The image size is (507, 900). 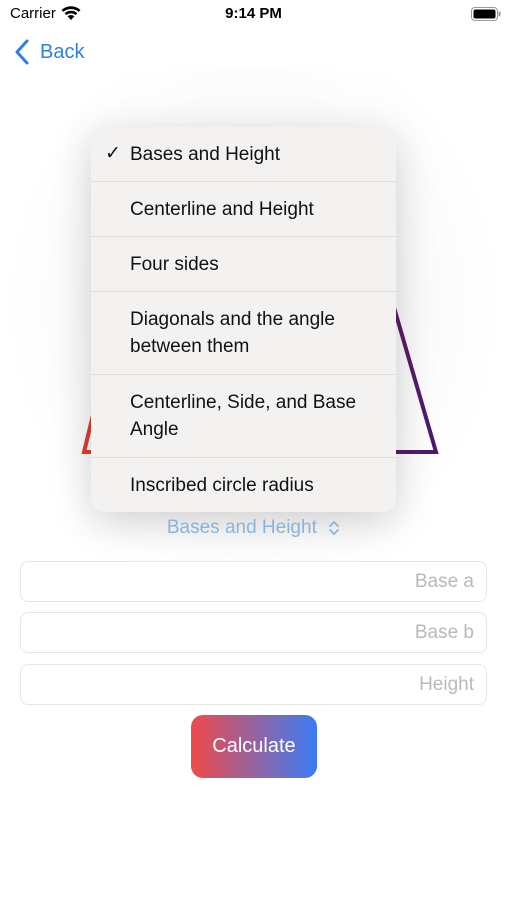 I want to click on menu-item-diagonals-and-angle: Diagonals and the angle between them, so click(x=243, y=333).